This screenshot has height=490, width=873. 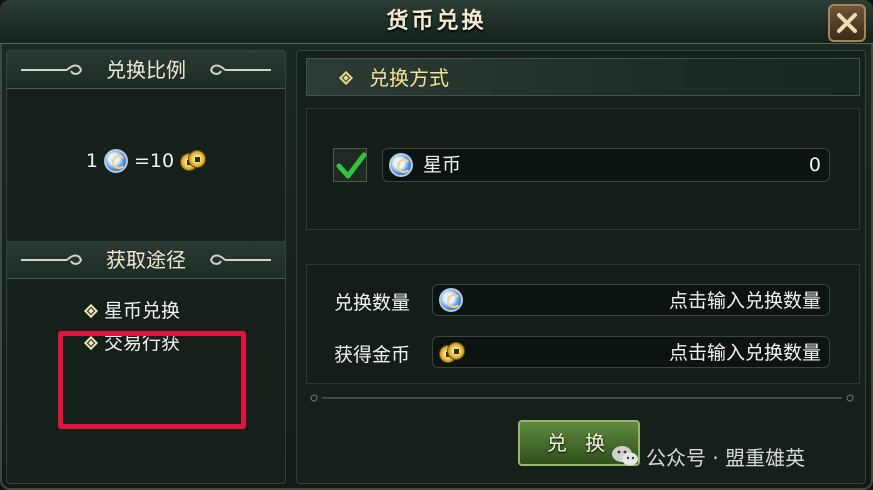 I want to click on close-icon, so click(x=847, y=23).